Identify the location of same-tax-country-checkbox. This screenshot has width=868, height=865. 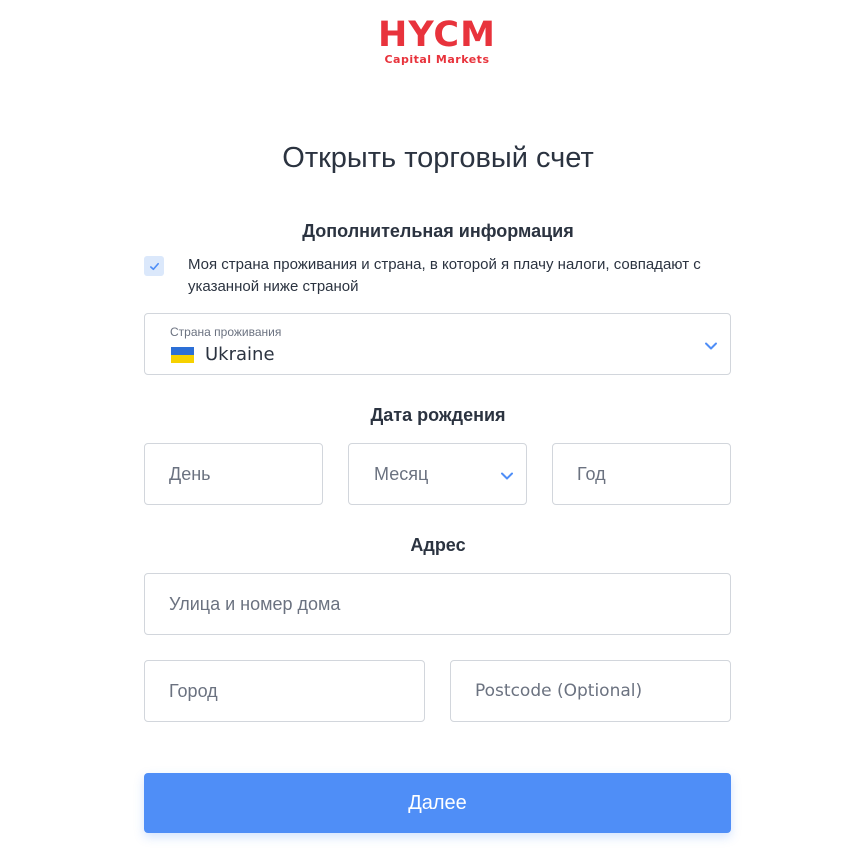
(154, 266).